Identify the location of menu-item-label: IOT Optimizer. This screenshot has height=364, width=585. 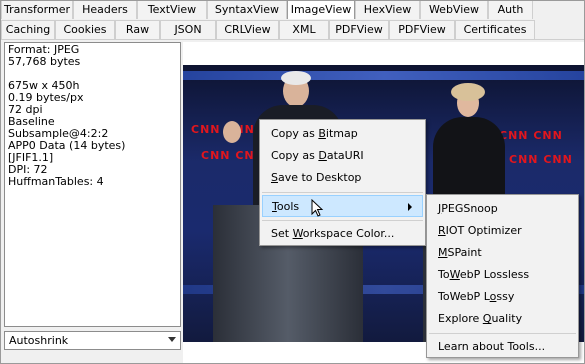
(483, 230).